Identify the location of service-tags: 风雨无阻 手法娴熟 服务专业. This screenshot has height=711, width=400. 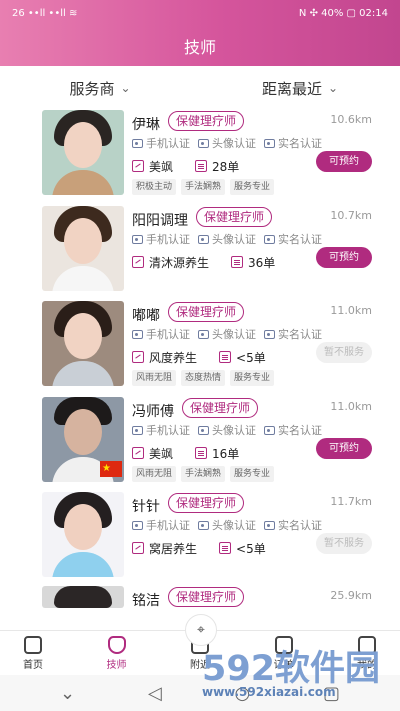
(203, 474).